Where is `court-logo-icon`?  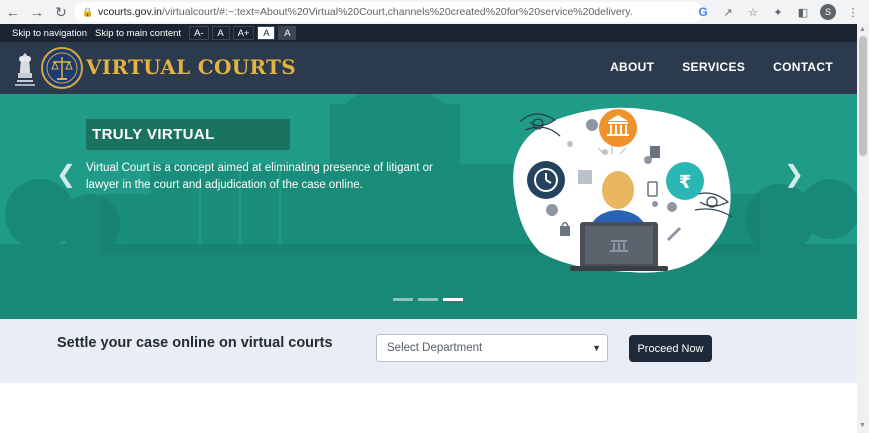 court-logo-icon is located at coordinates (62, 68).